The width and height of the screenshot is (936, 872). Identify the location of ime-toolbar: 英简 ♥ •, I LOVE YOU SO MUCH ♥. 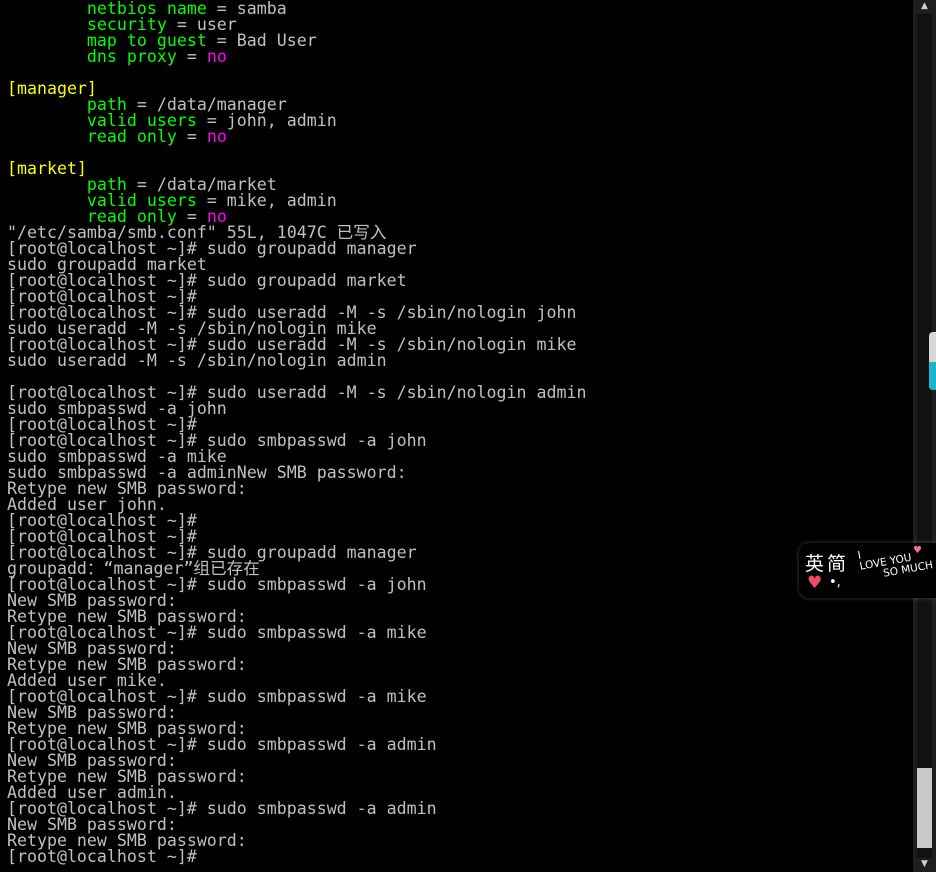
(867, 570).